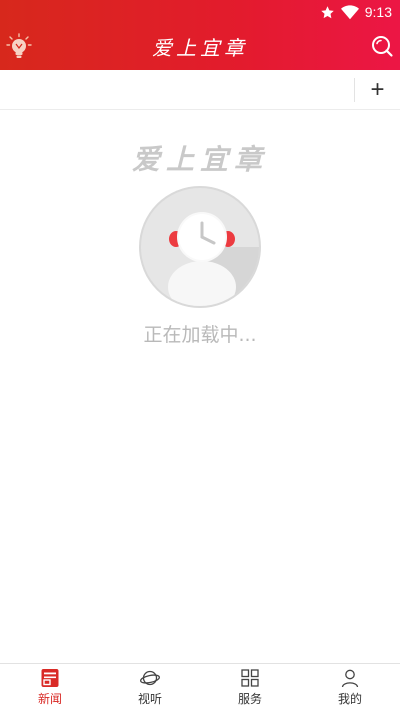 Image resolution: width=400 pixels, height=711 pixels. I want to click on app-bar: 爱上宜章, so click(200, 47).